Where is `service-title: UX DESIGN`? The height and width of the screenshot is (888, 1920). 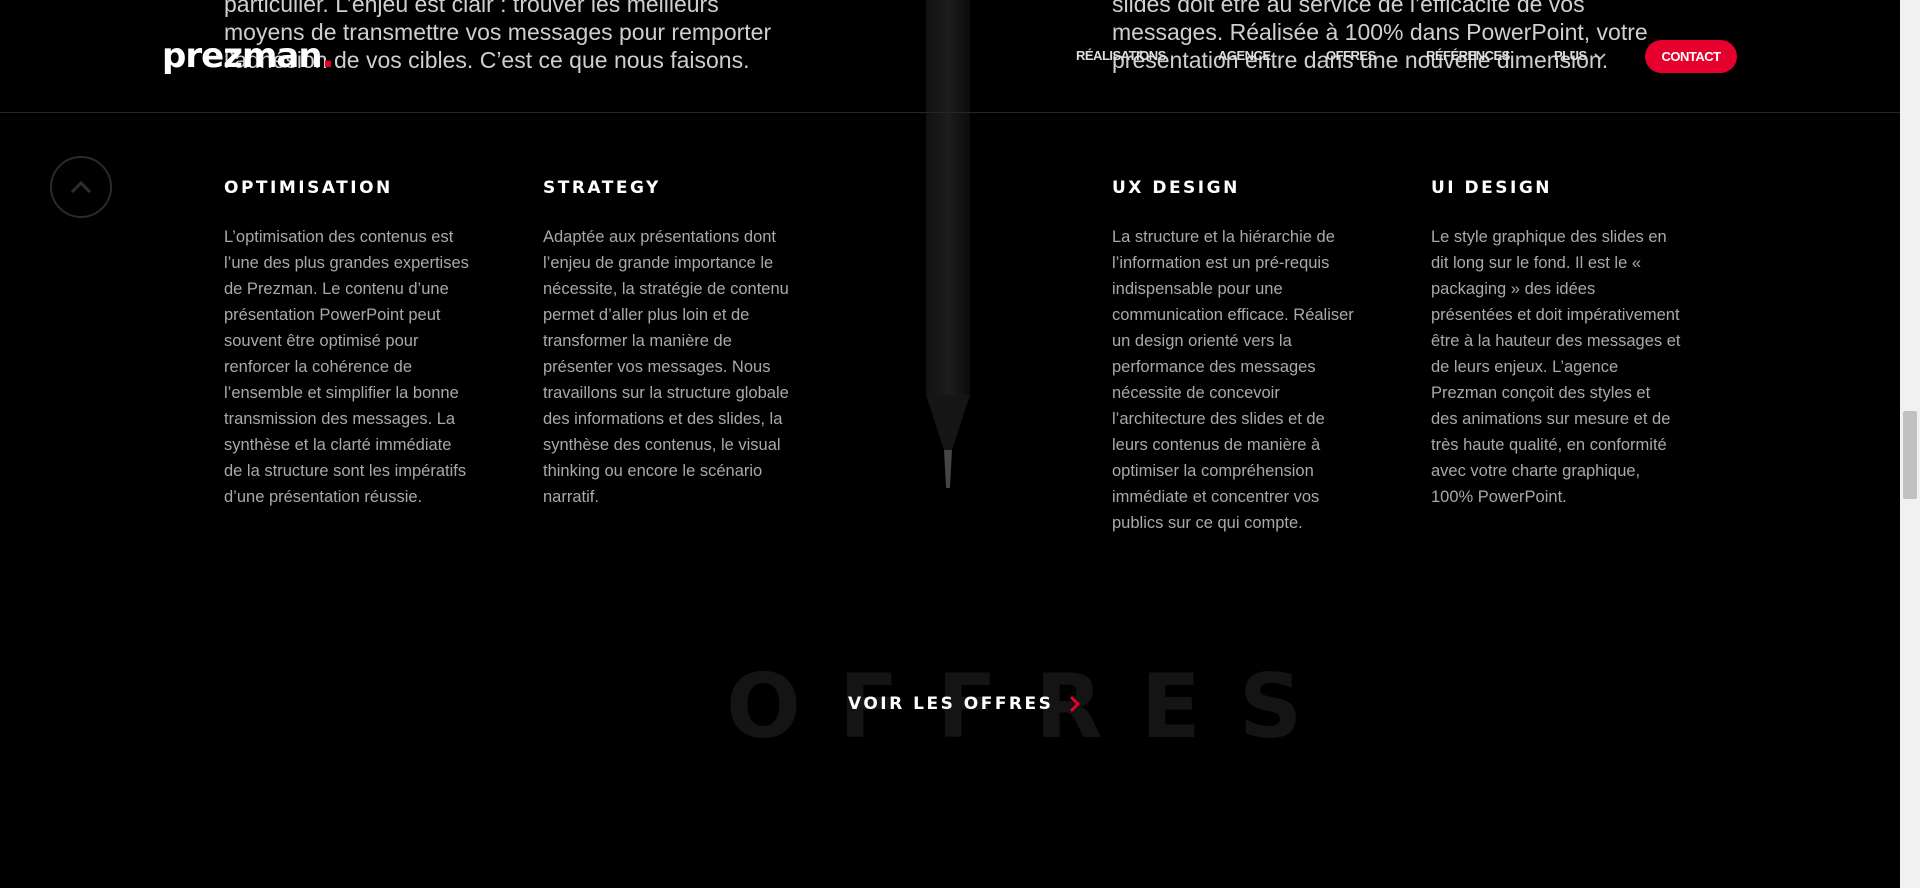
service-title: UX DESIGN is located at coordinates (1176, 188).